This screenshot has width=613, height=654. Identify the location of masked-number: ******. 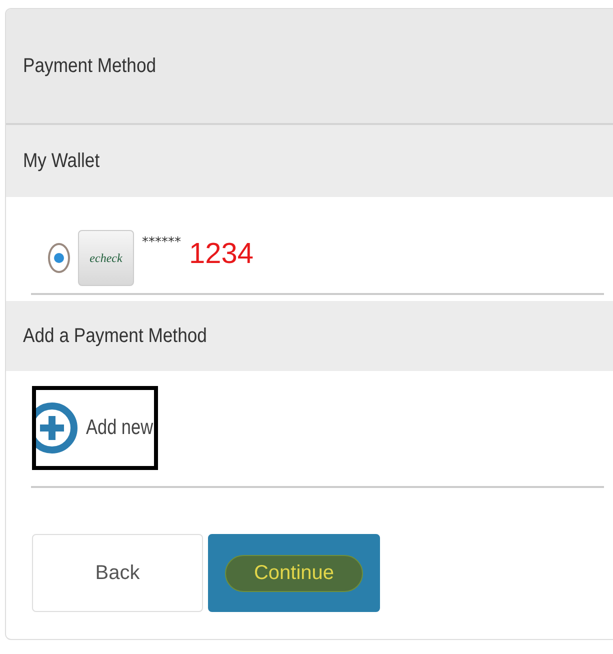
(161, 242).